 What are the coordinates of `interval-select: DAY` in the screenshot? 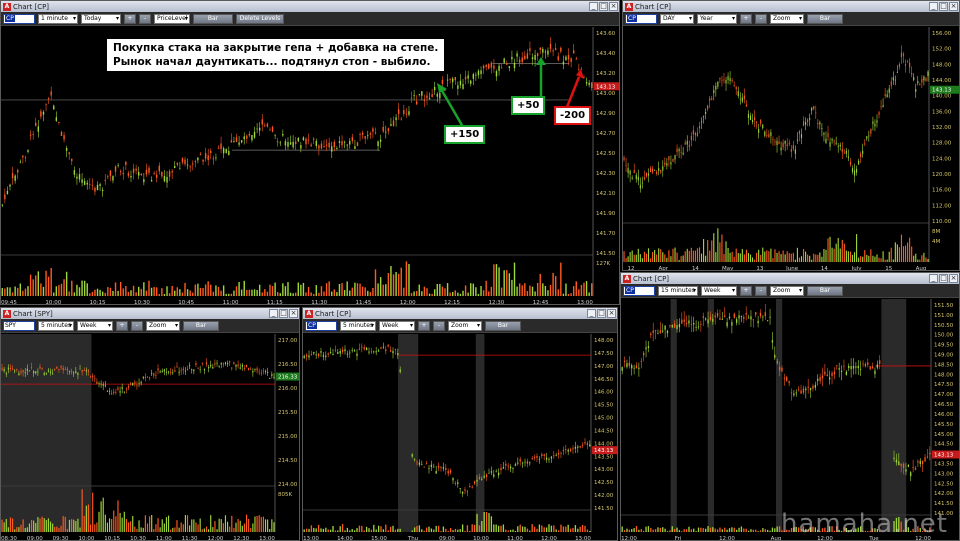 It's located at (677, 18).